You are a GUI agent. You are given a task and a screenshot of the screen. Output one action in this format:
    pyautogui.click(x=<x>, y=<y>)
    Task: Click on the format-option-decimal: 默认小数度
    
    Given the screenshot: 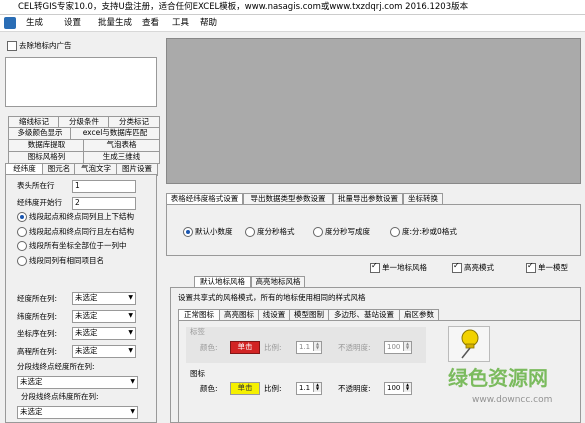 What is the action you would take?
    pyautogui.click(x=208, y=232)
    